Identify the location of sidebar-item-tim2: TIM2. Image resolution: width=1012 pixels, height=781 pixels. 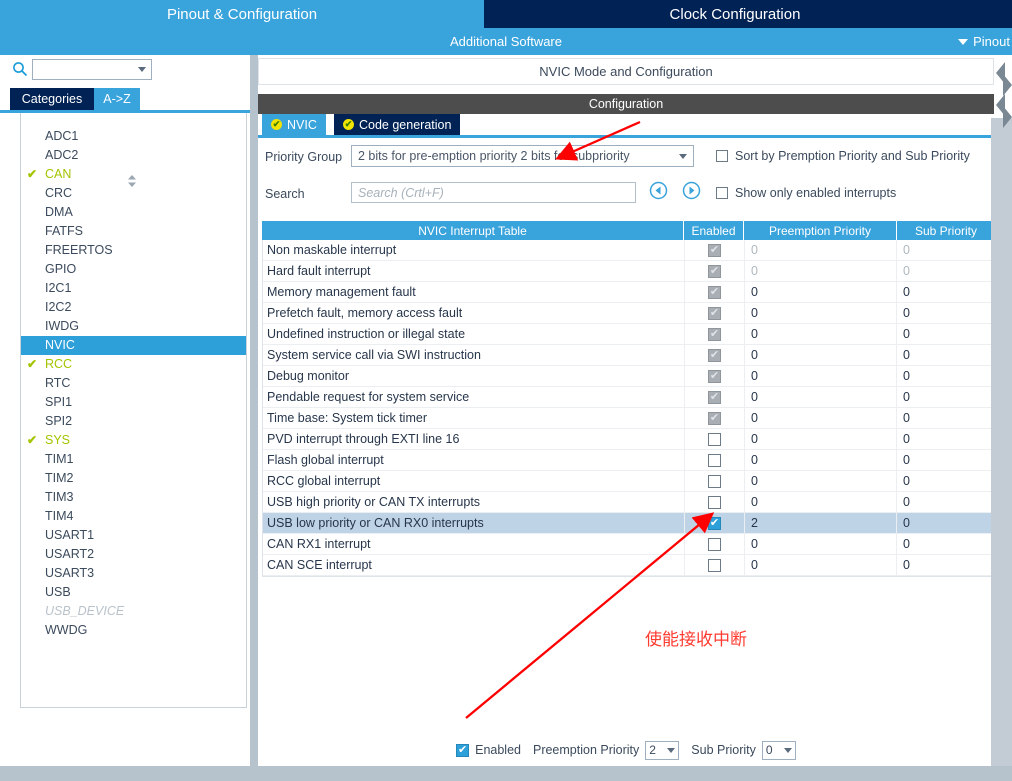
(133, 478).